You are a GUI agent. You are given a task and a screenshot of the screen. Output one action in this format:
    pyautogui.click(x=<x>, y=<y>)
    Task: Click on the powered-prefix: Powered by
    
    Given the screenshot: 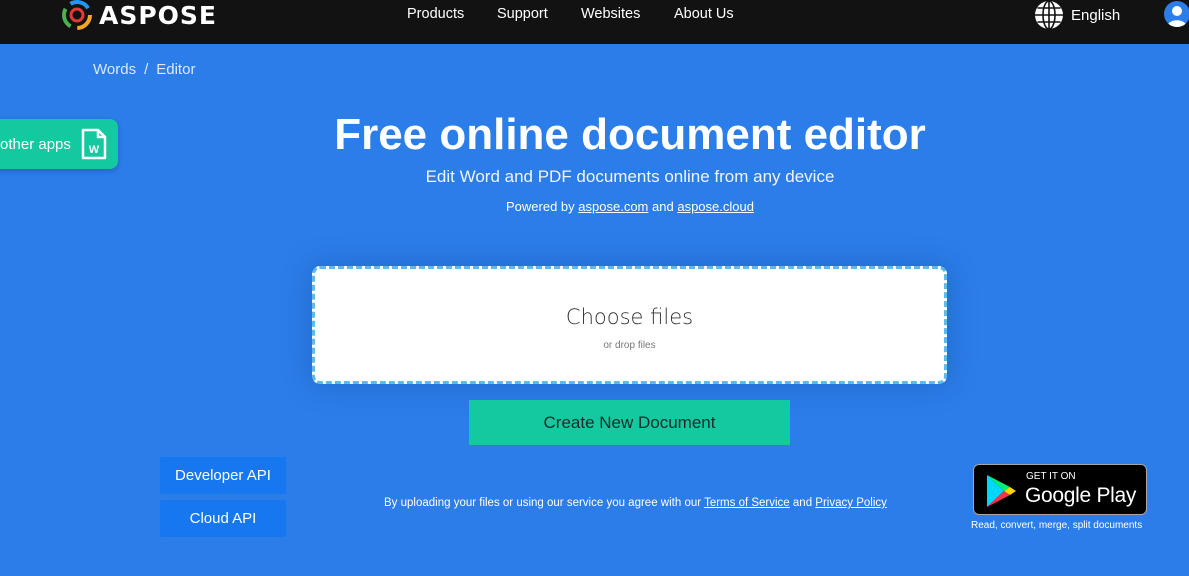 What is the action you would take?
    pyautogui.click(x=540, y=206)
    